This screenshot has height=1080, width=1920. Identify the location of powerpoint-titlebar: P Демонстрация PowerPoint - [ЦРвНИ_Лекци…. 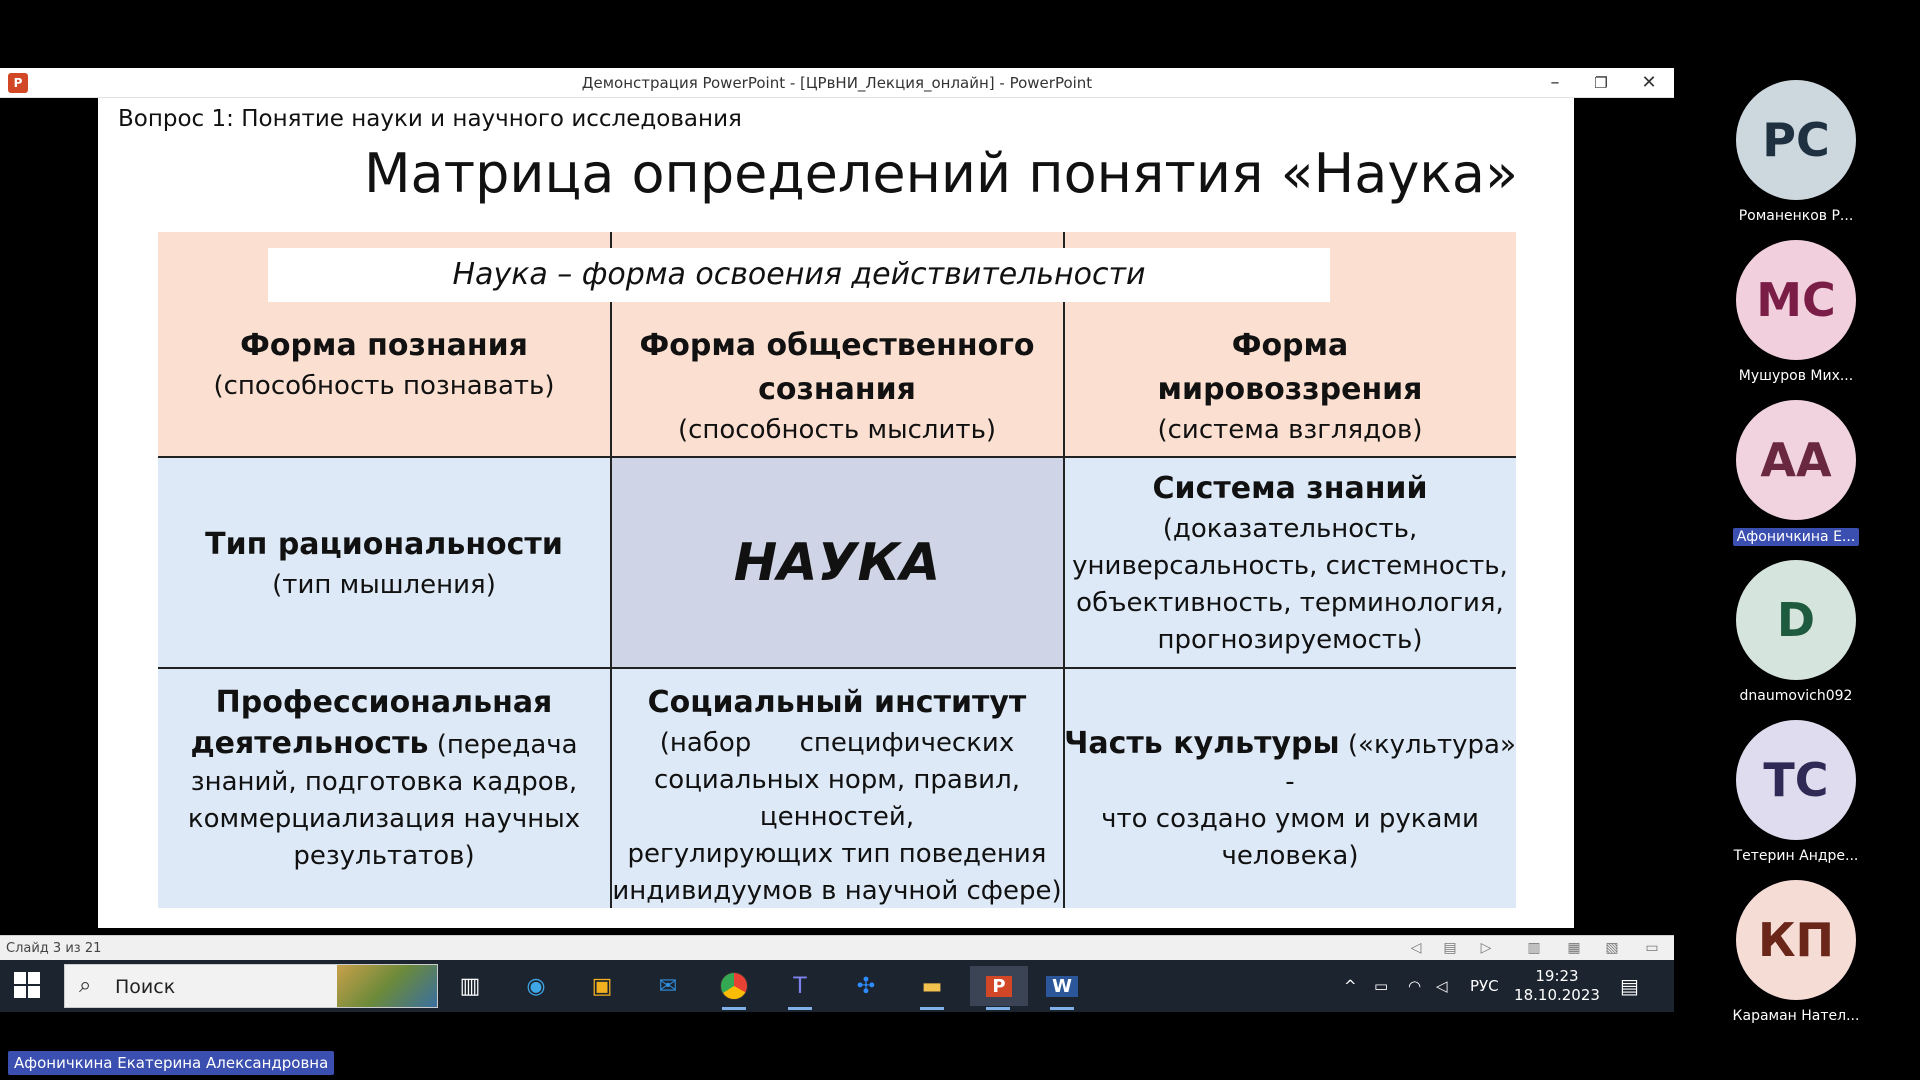
(837, 83).